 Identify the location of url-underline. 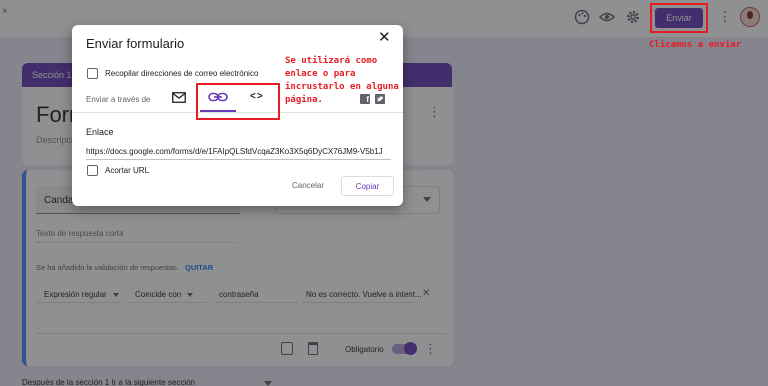
(238, 159).